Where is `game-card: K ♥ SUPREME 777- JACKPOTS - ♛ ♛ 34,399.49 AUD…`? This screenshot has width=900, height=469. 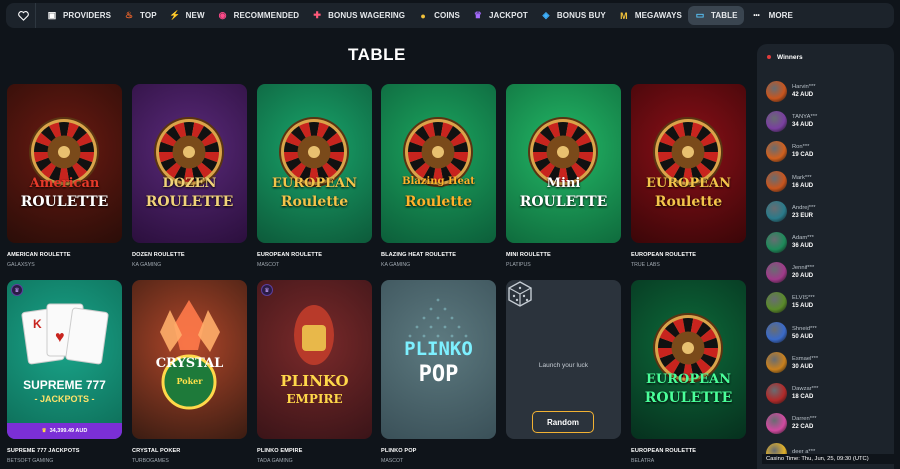
game-card: K ♥ SUPREME 777- JACKPOTS - ♛ ♛ 34,399.49 AUD… is located at coordinates (64, 372).